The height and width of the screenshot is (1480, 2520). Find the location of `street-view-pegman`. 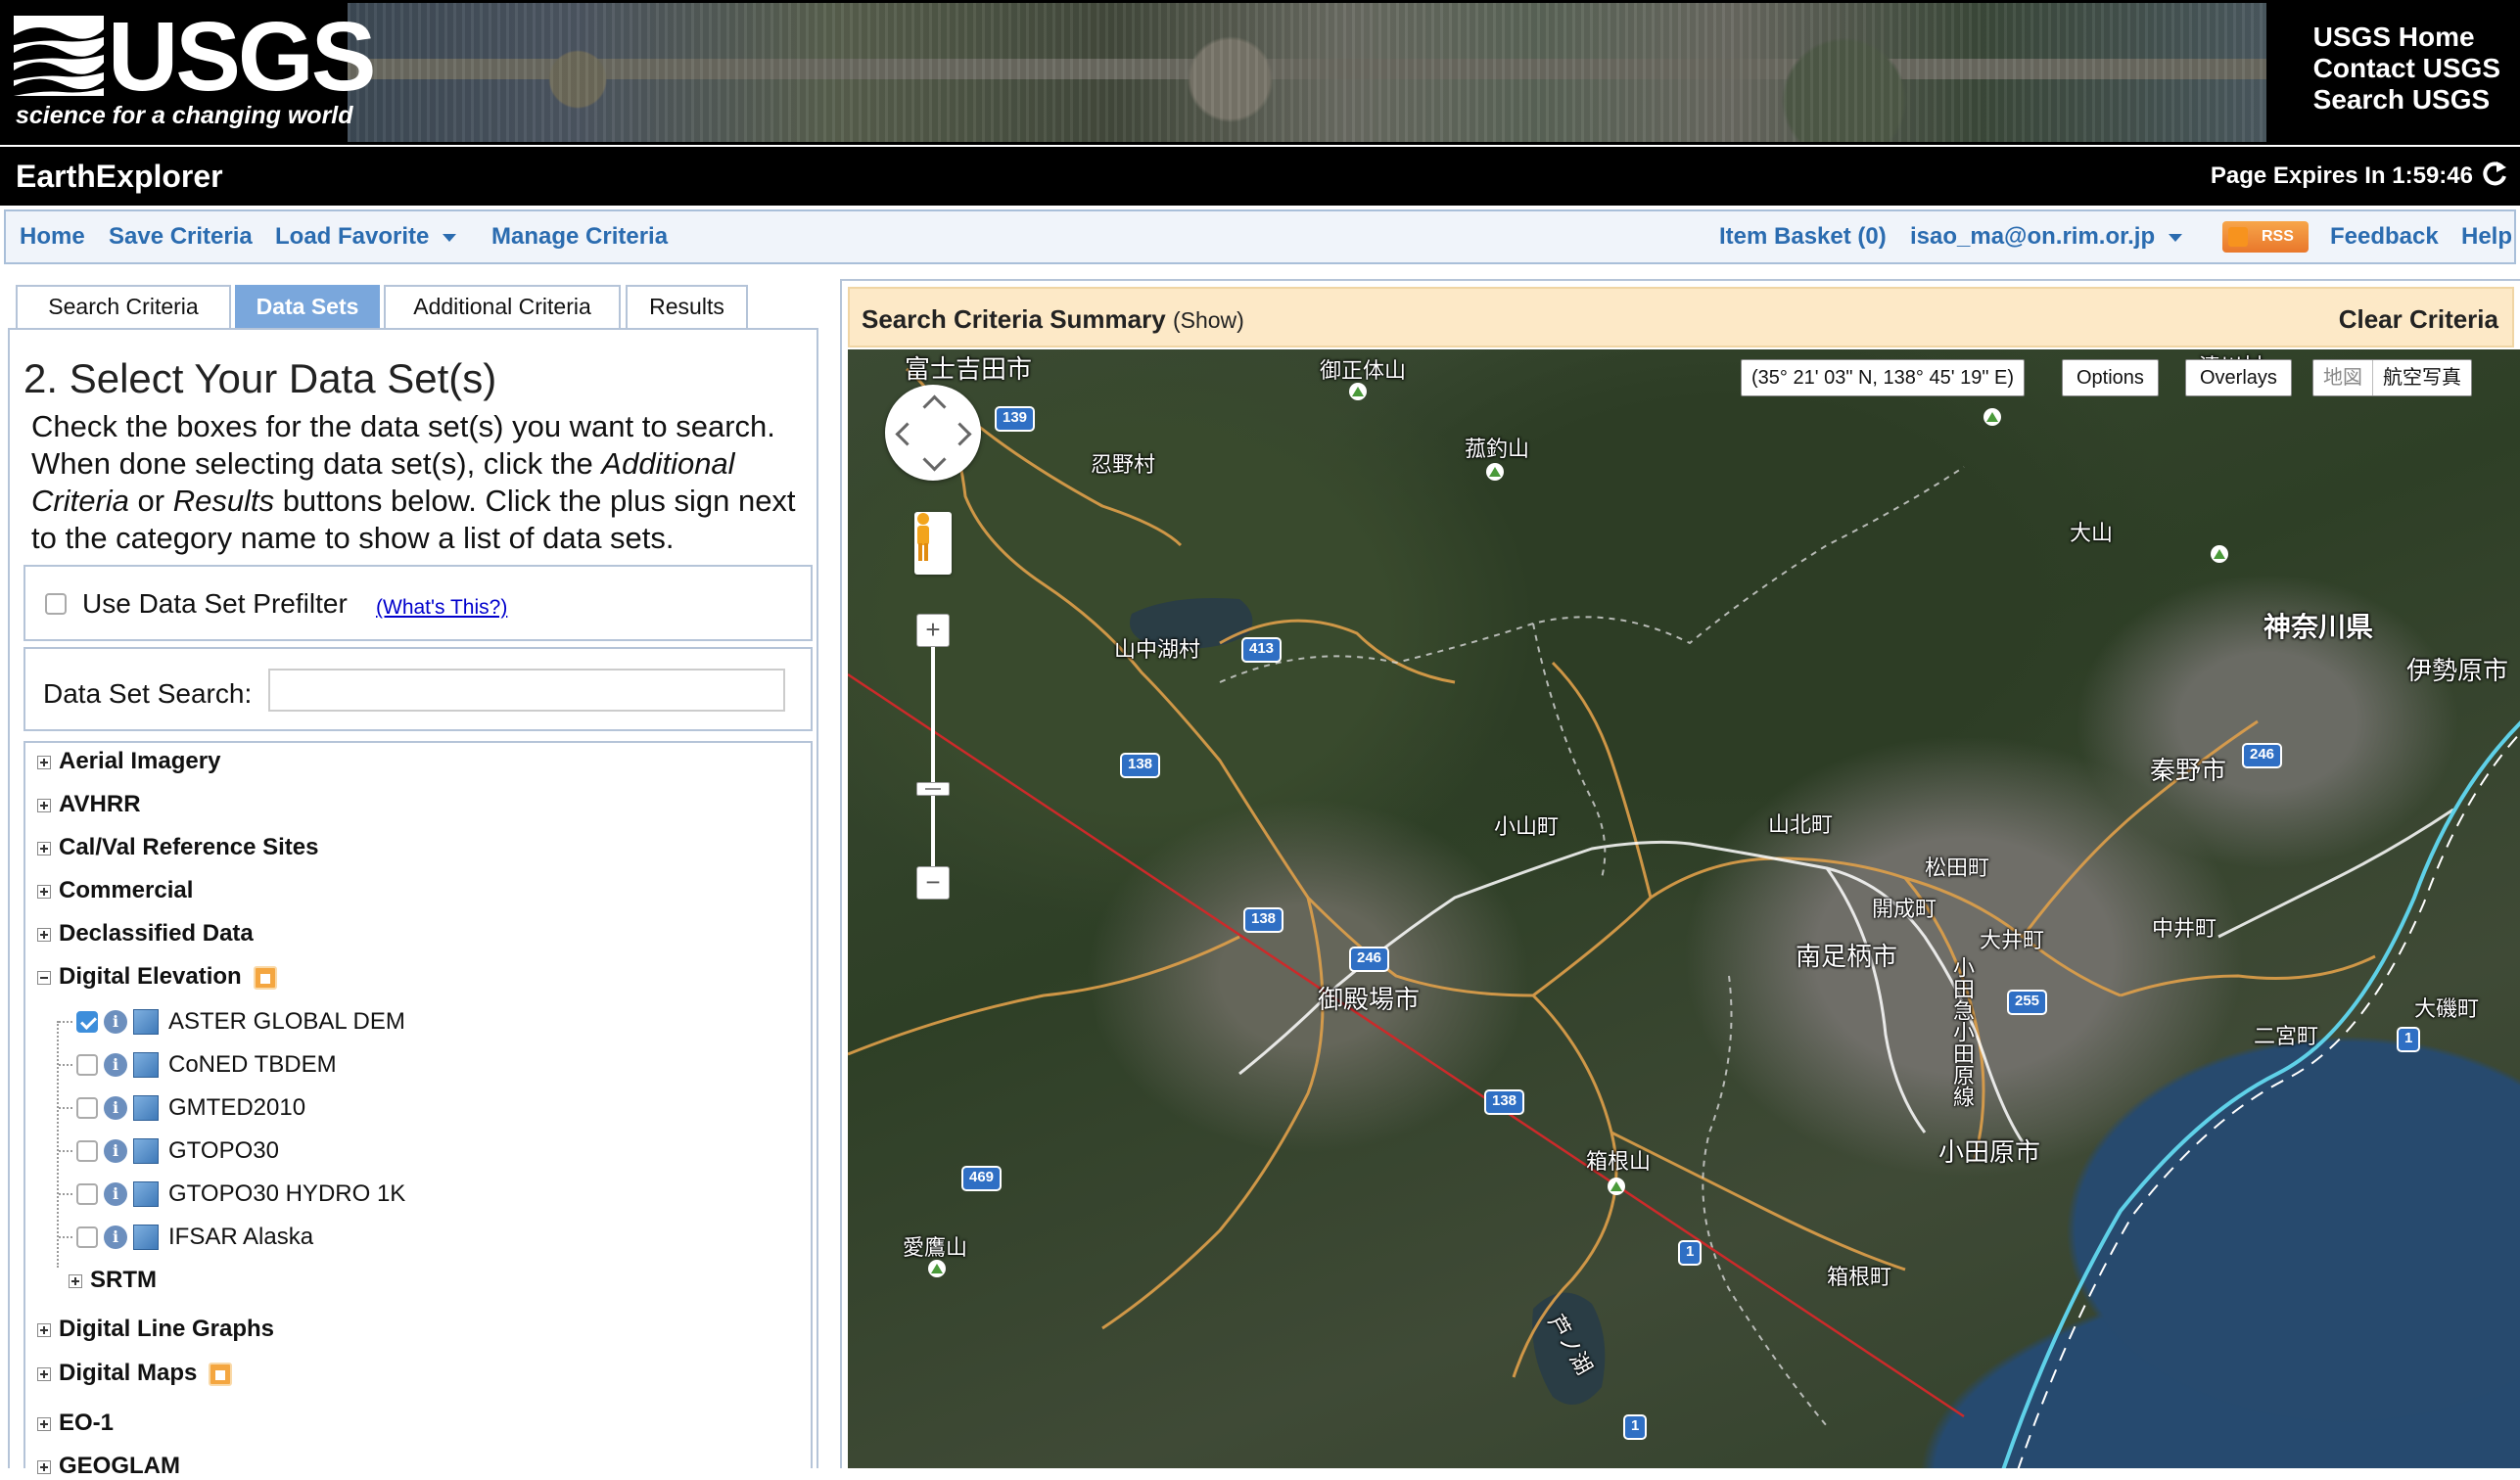

street-view-pegman is located at coordinates (933, 543).